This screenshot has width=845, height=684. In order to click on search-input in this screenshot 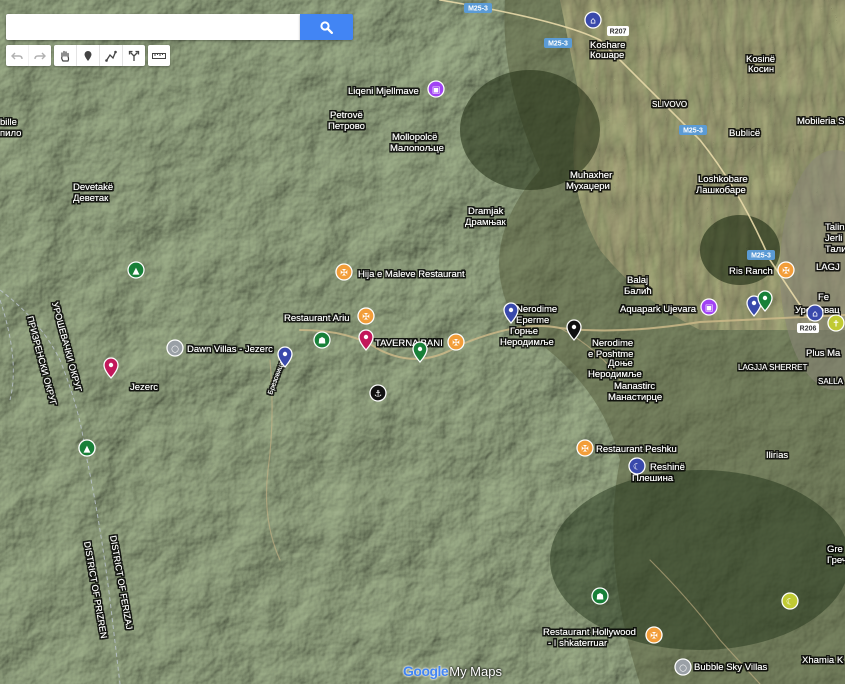, I will do `click(153, 27)`.